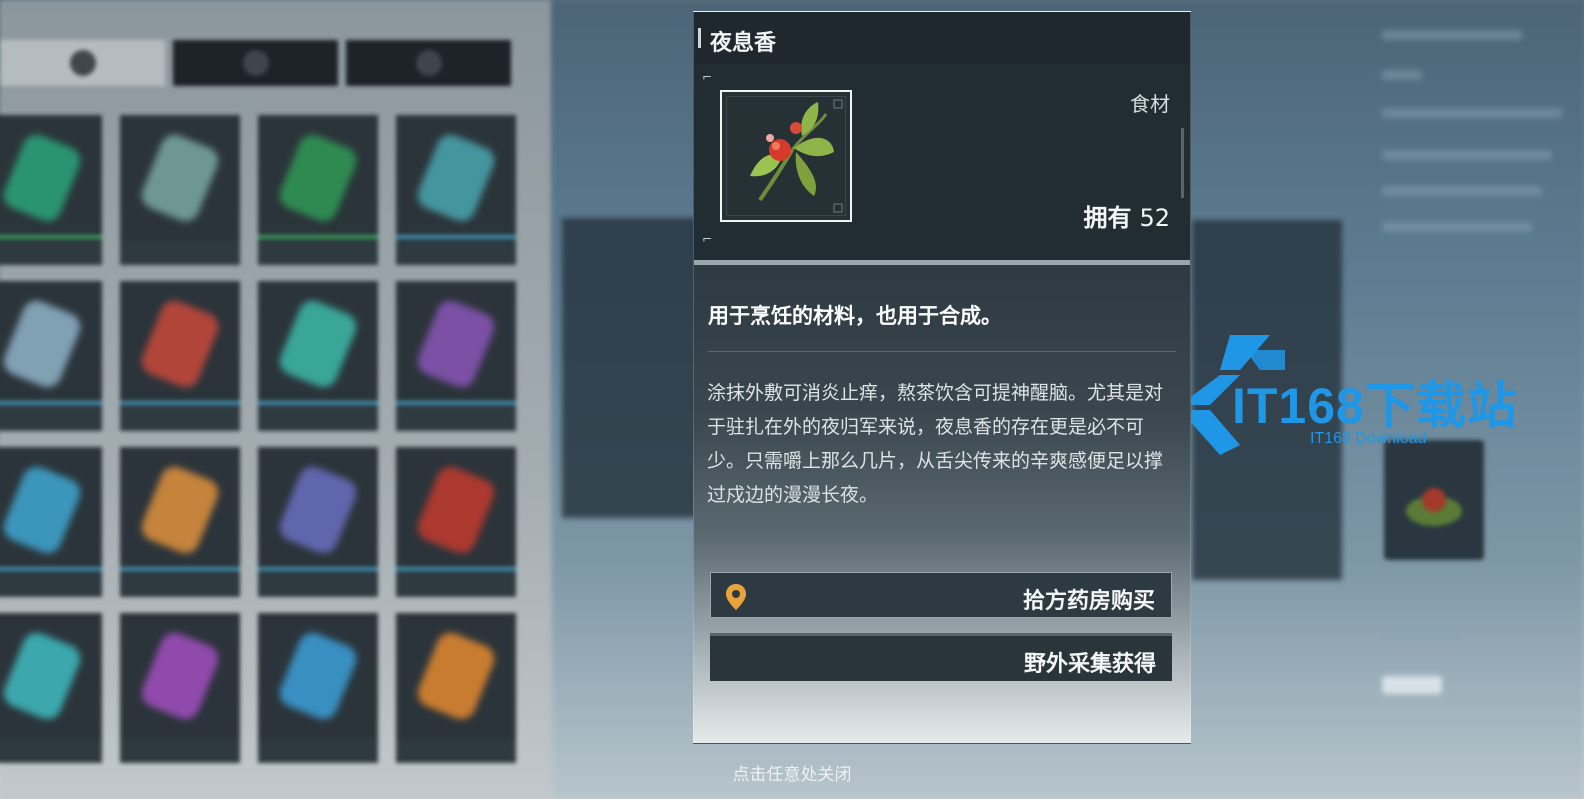  I want to click on watermark-text: IT168下载站, so click(1375, 406).